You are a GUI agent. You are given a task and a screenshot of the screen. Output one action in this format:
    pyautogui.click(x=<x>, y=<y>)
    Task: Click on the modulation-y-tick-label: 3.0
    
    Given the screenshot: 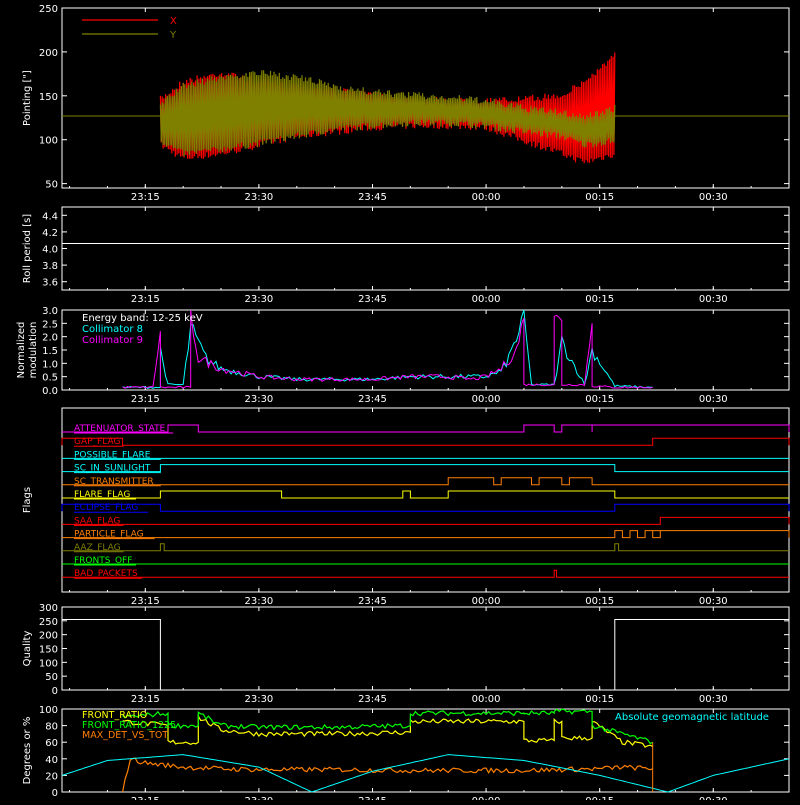 What is the action you would take?
    pyautogui.click(x=50, y=311)
    